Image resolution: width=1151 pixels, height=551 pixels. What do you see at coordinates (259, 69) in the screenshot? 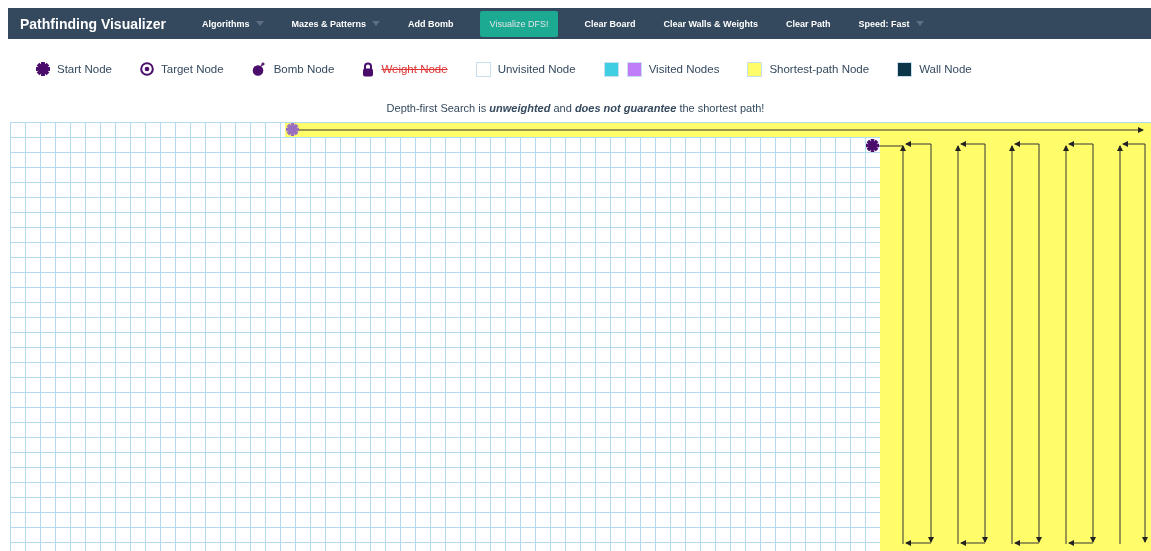
I see `bomb-icon` at bounding box center [259, 69].